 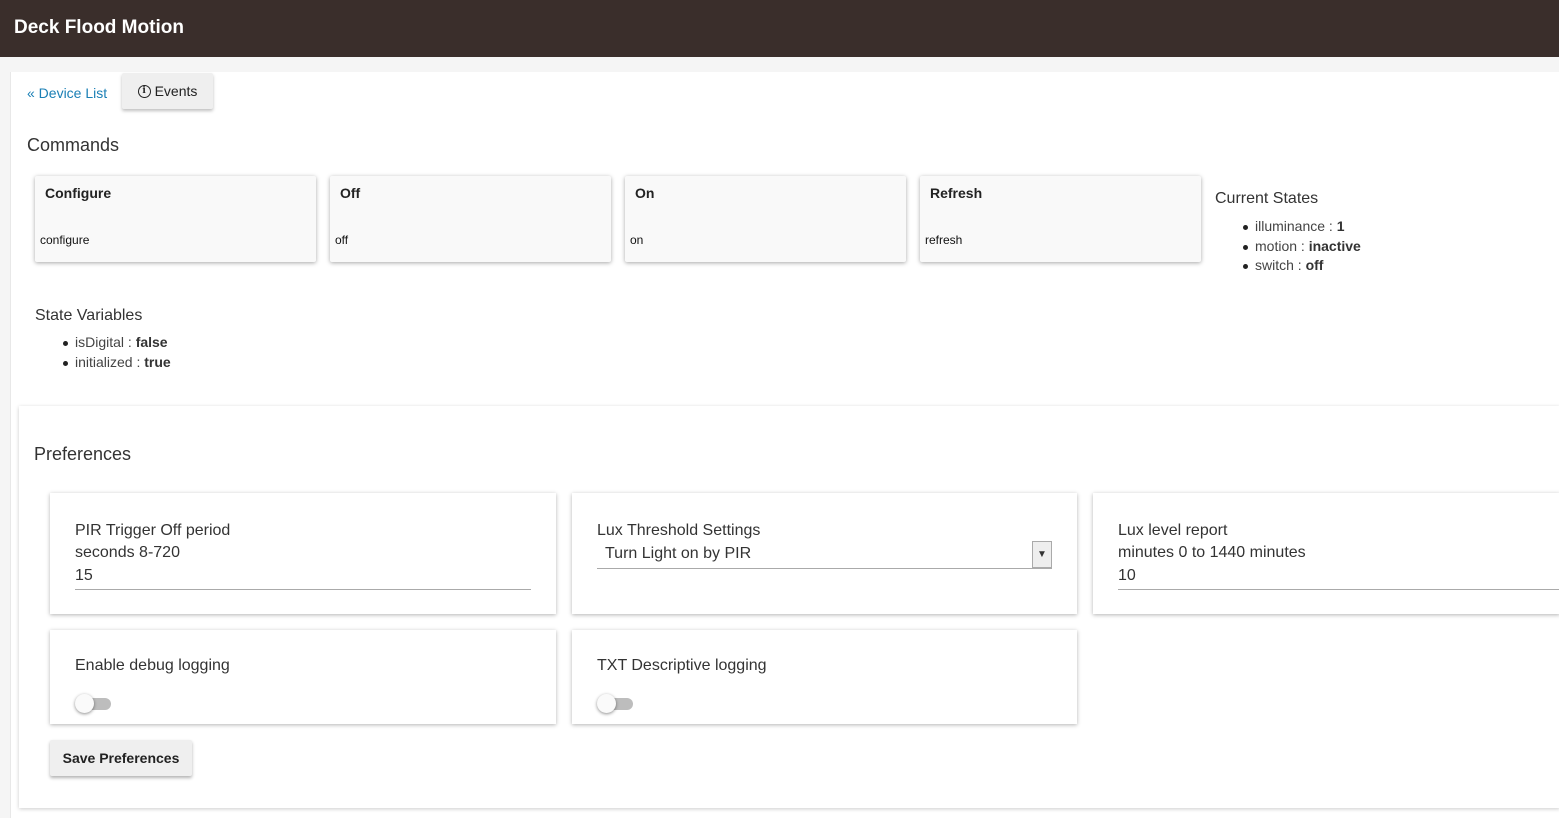 I want to click on debug-logging-toggle, so click(x=94, y=703).